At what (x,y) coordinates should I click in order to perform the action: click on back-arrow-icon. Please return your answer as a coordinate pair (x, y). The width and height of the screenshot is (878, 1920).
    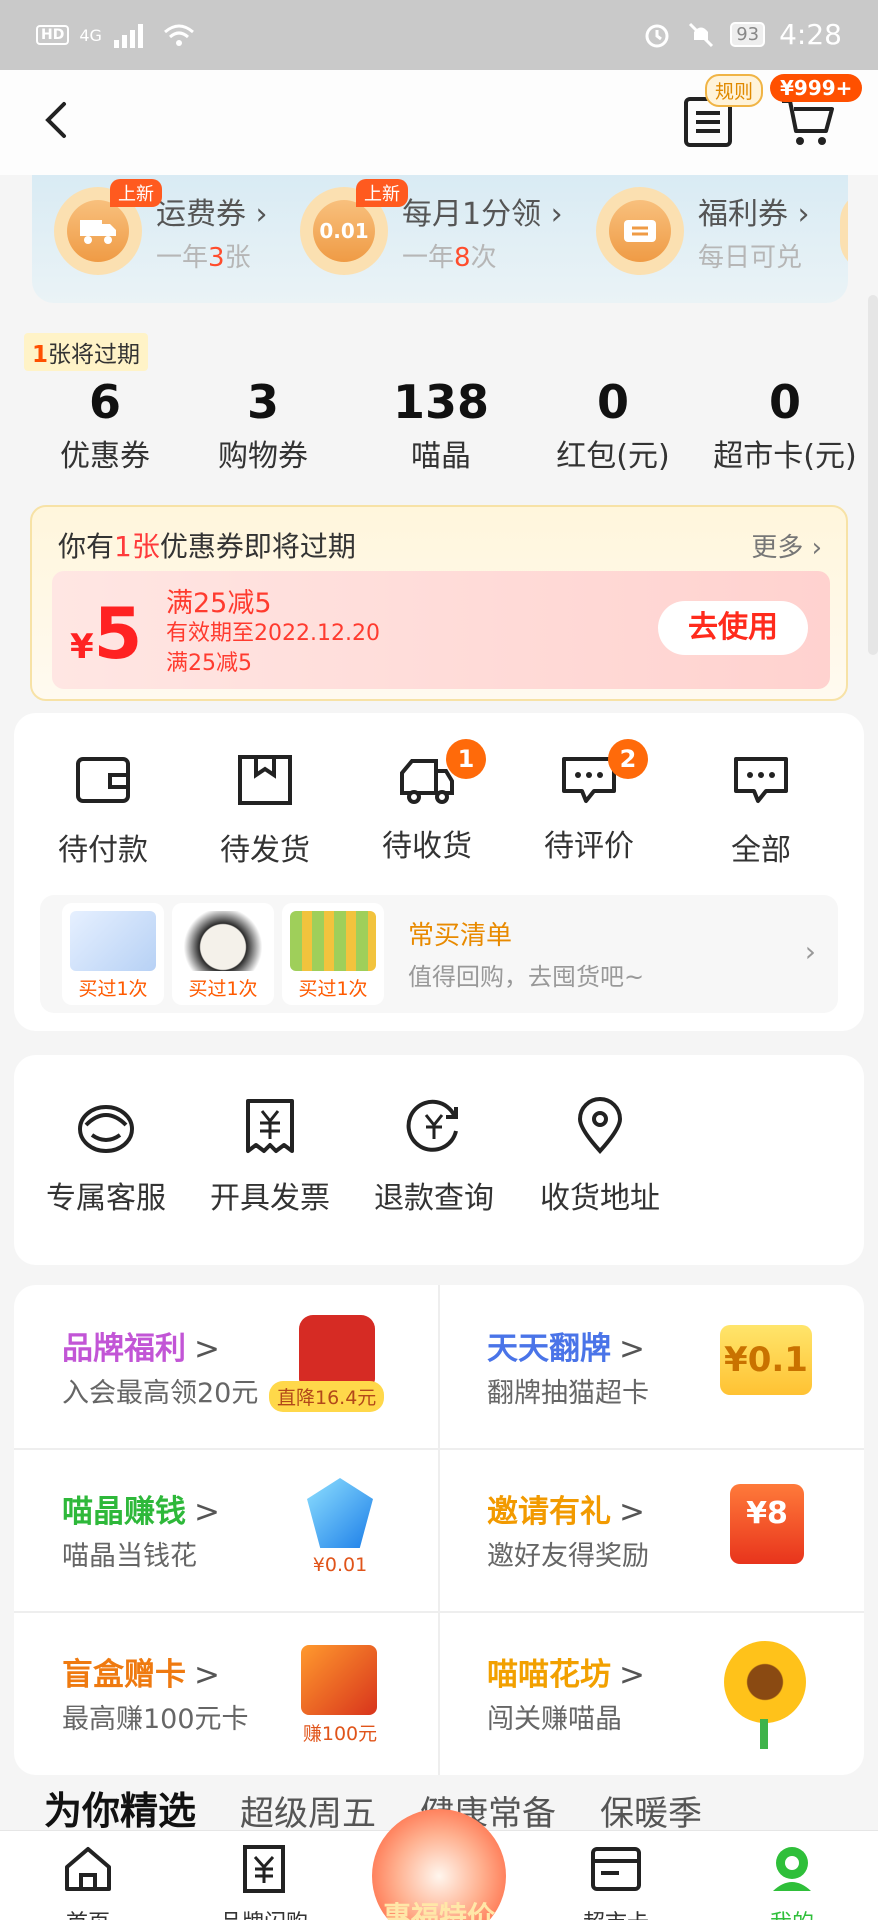
    Looking at the image, I should click on (58, 120).